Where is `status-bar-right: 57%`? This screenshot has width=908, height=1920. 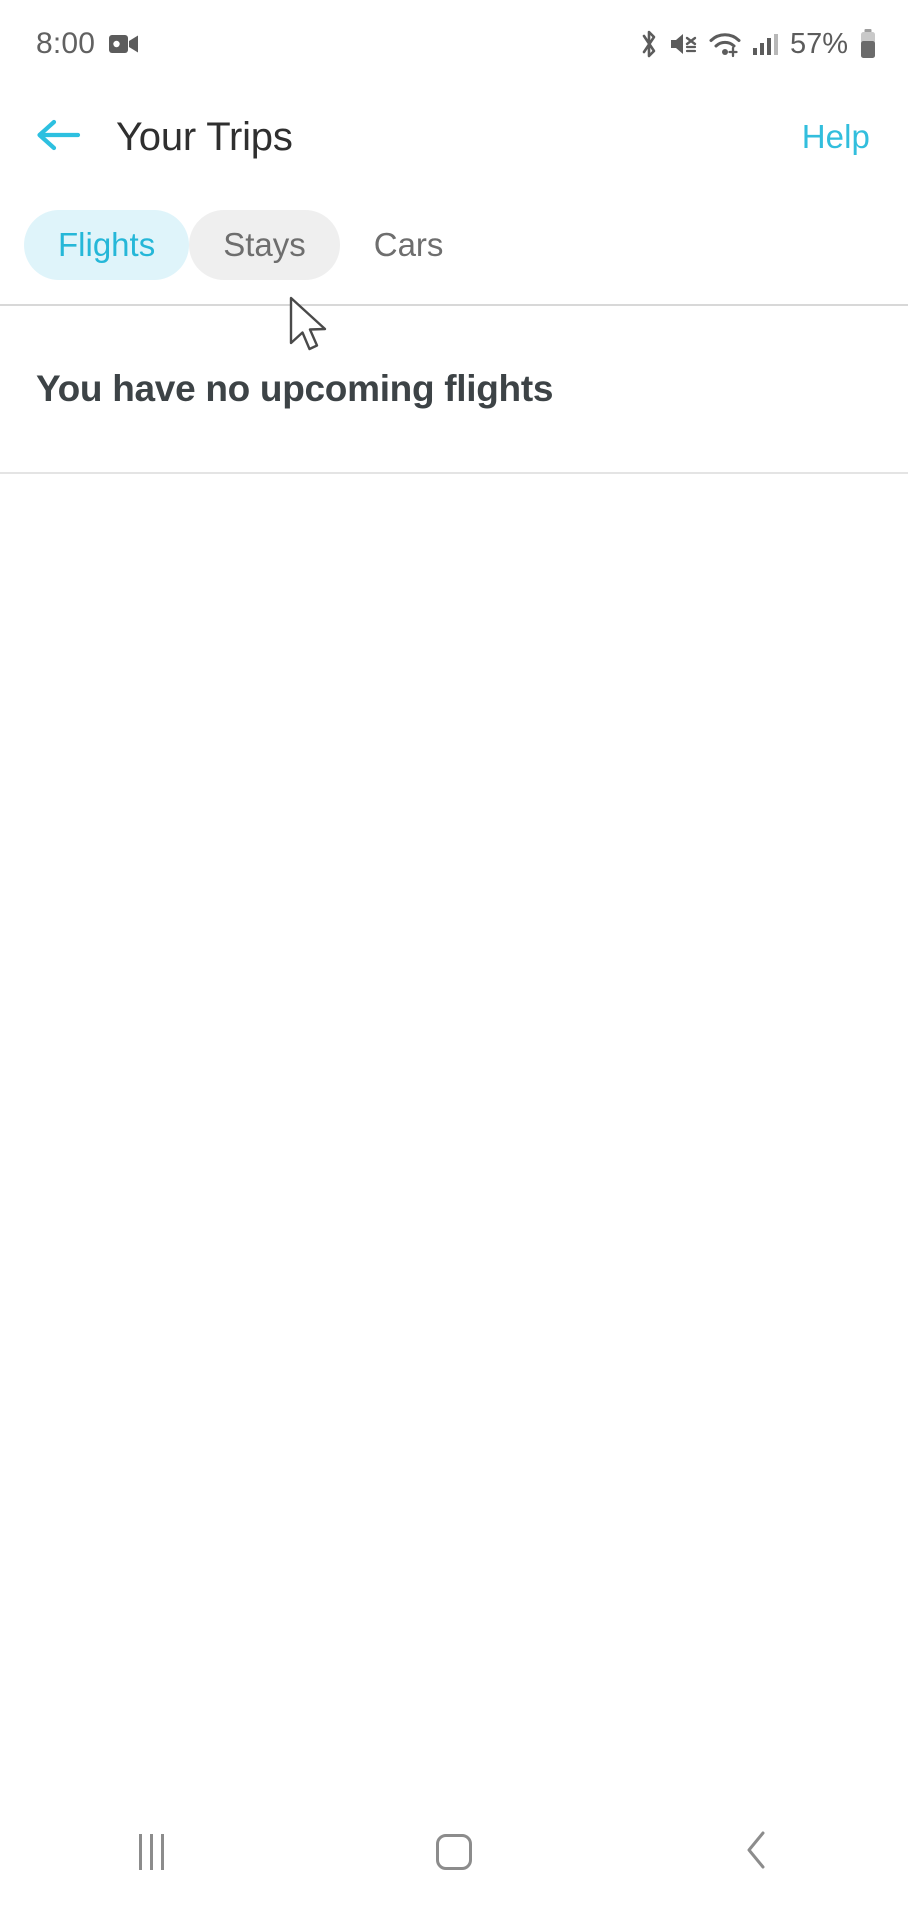 status-bar-right: 57% is located at coordinates (758, 44).